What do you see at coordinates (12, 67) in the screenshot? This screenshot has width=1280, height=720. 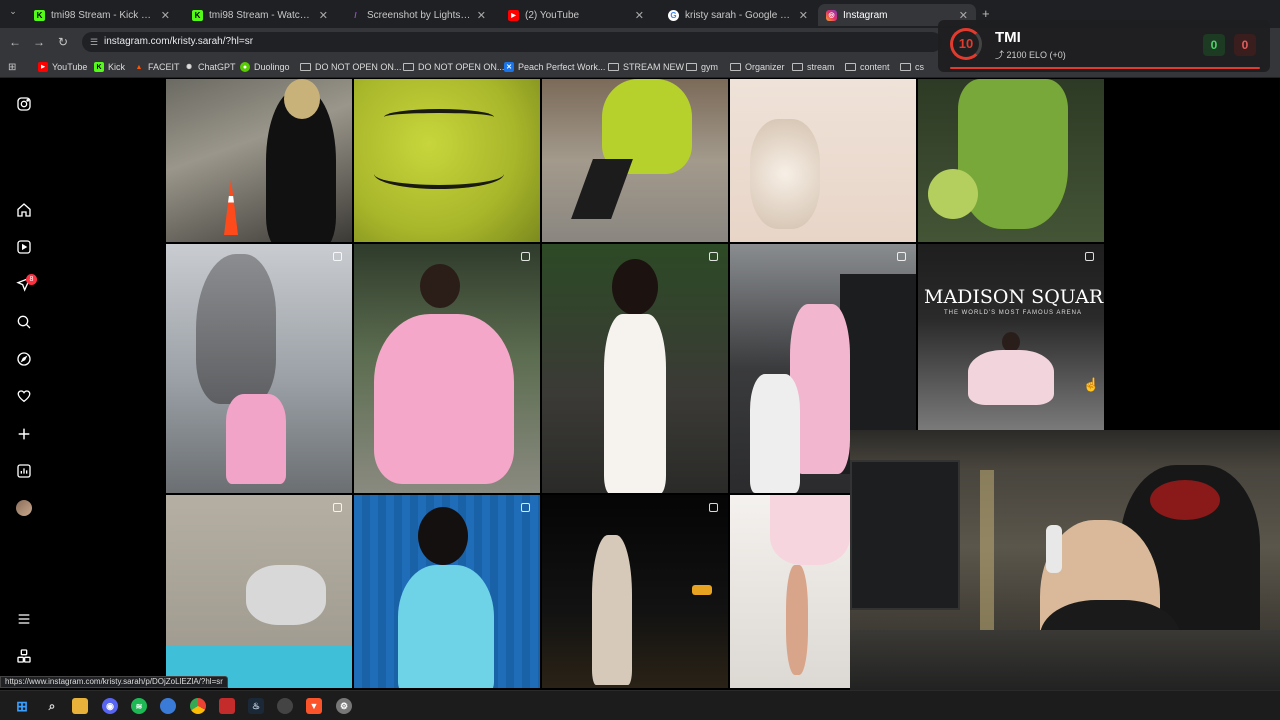 I see `apps-icon: ⊞` at bounding box center [12, 67].